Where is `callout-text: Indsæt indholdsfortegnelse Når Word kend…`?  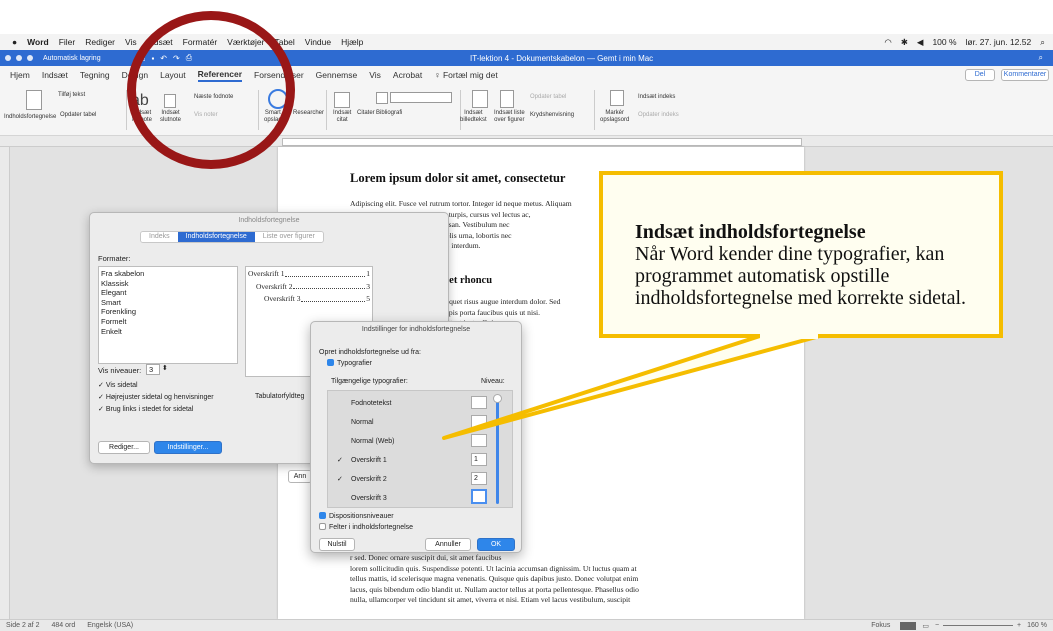 callout-text: Indsæt indholdsfortegnelse Når Word kend… is located at coordinates (817, 265).